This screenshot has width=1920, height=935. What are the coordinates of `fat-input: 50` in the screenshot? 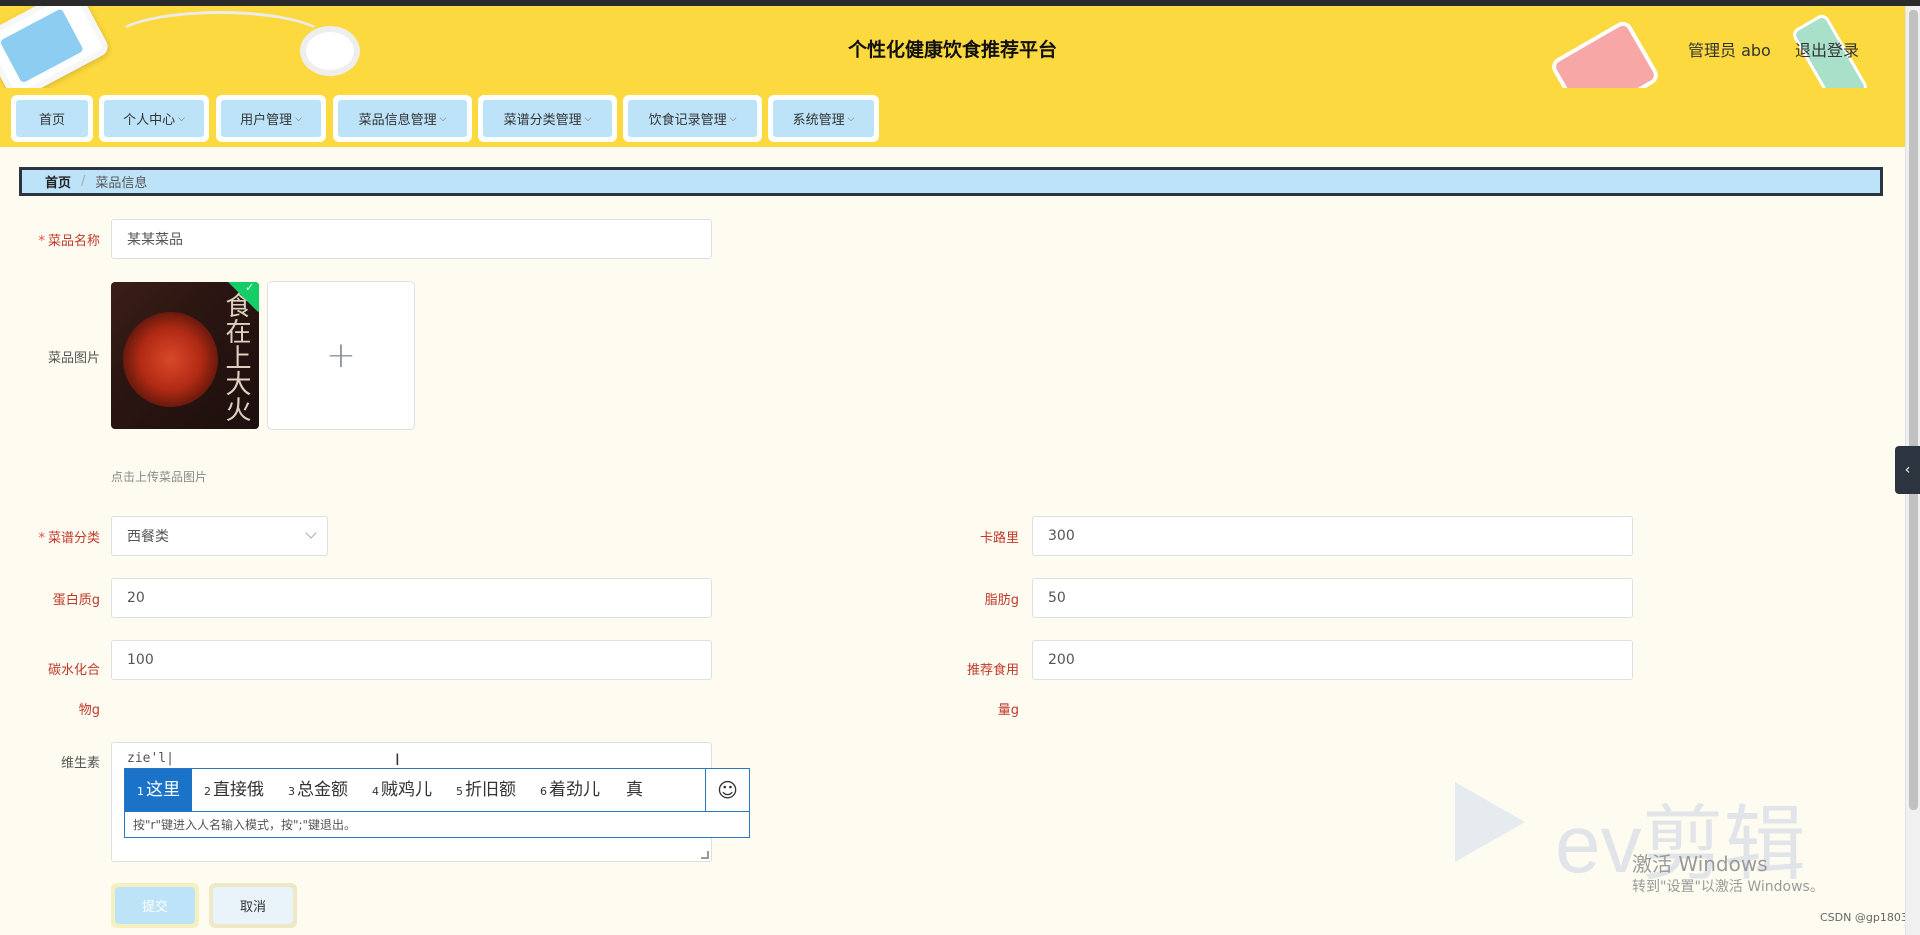 It's located at (1332, 598).